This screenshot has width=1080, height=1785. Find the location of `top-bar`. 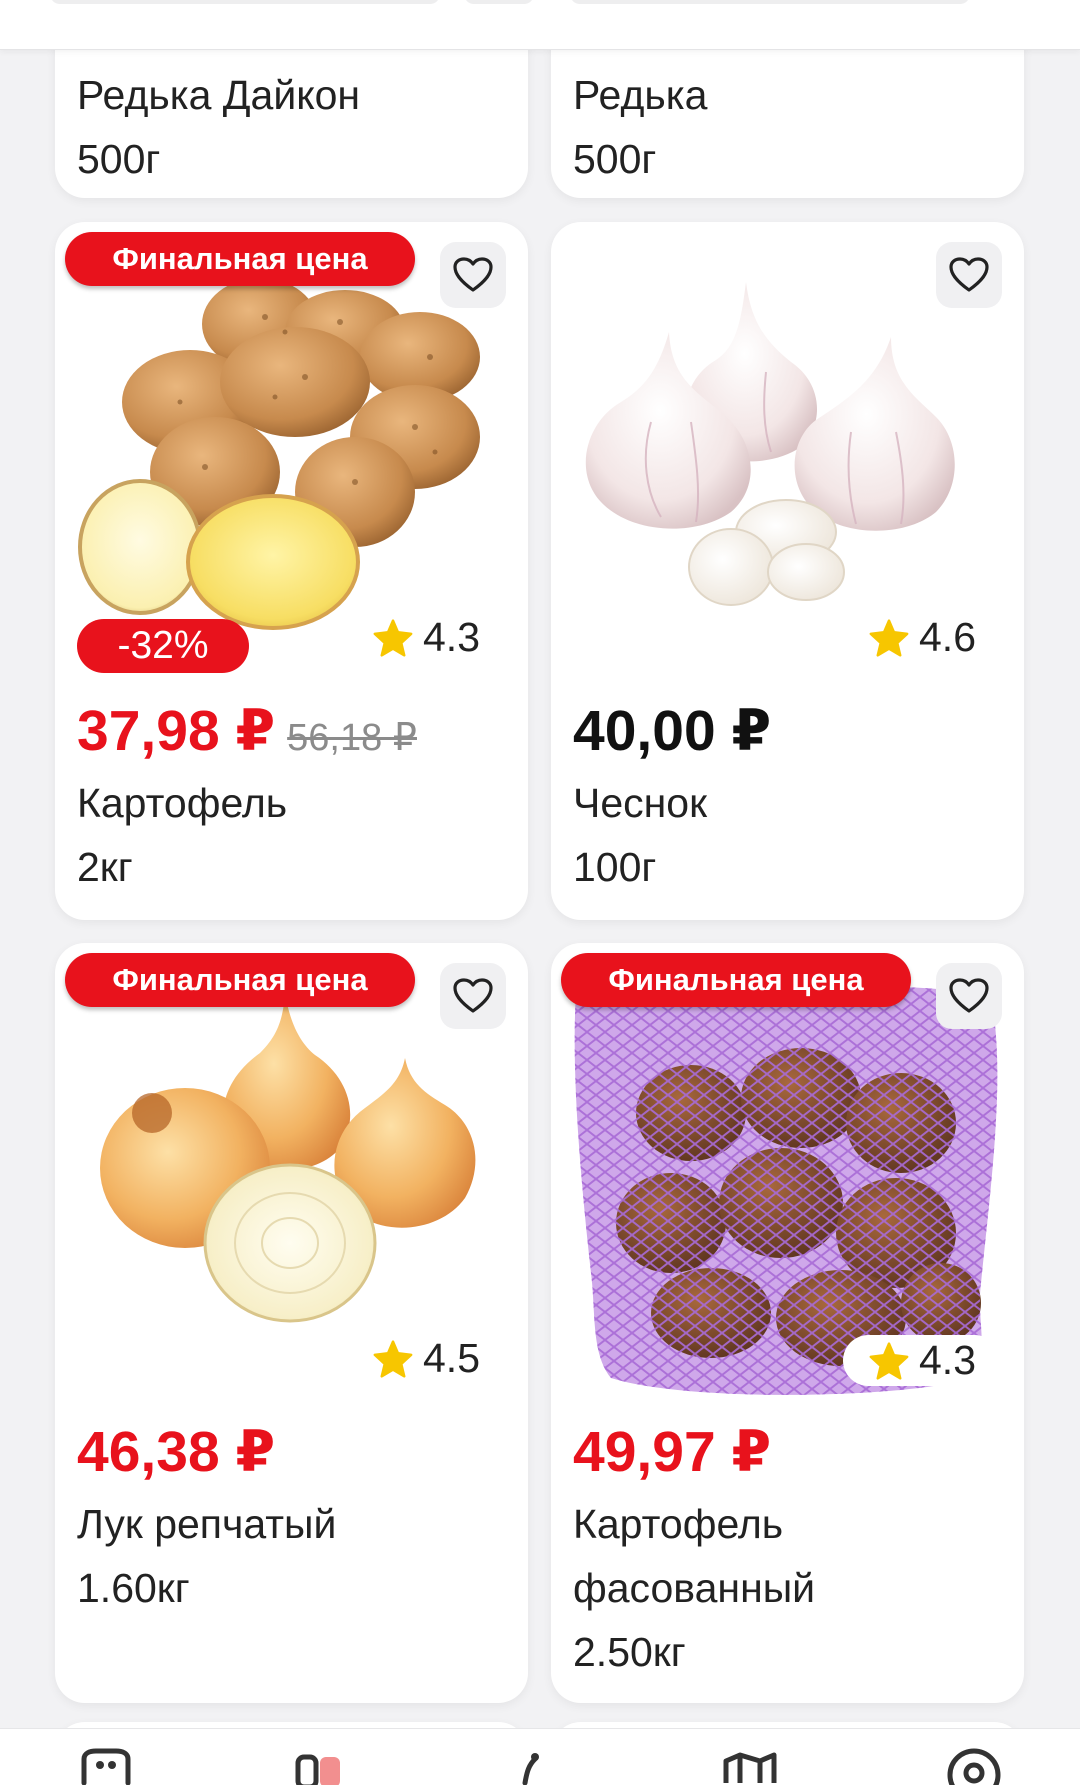

top-bar is located at coordinates (540, 25).